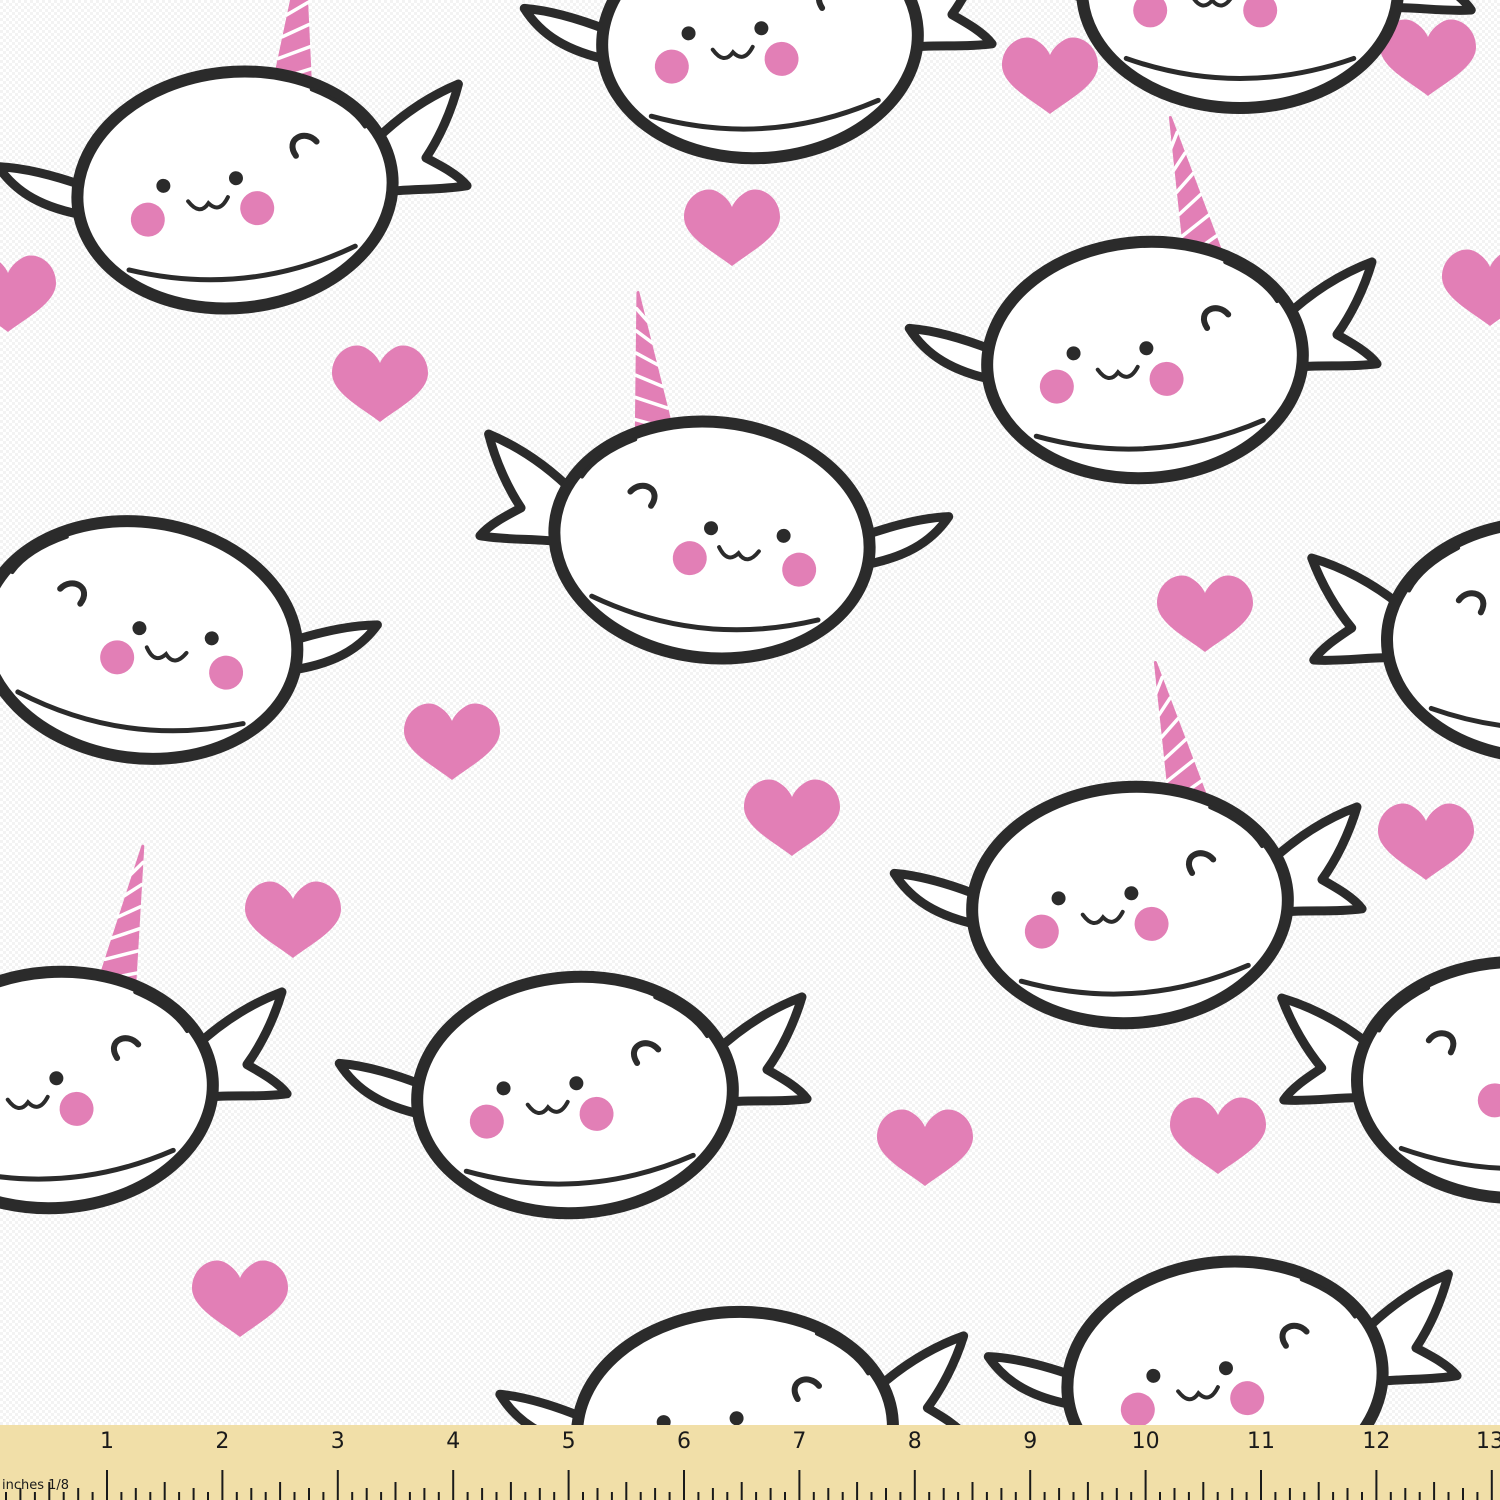 The width and height of the screenshot is (1500, 1500). What do you see at coordinates (337, 1441) in the screenshot?
I see `ruler-number: 3` at bounding box center [337, 1441].